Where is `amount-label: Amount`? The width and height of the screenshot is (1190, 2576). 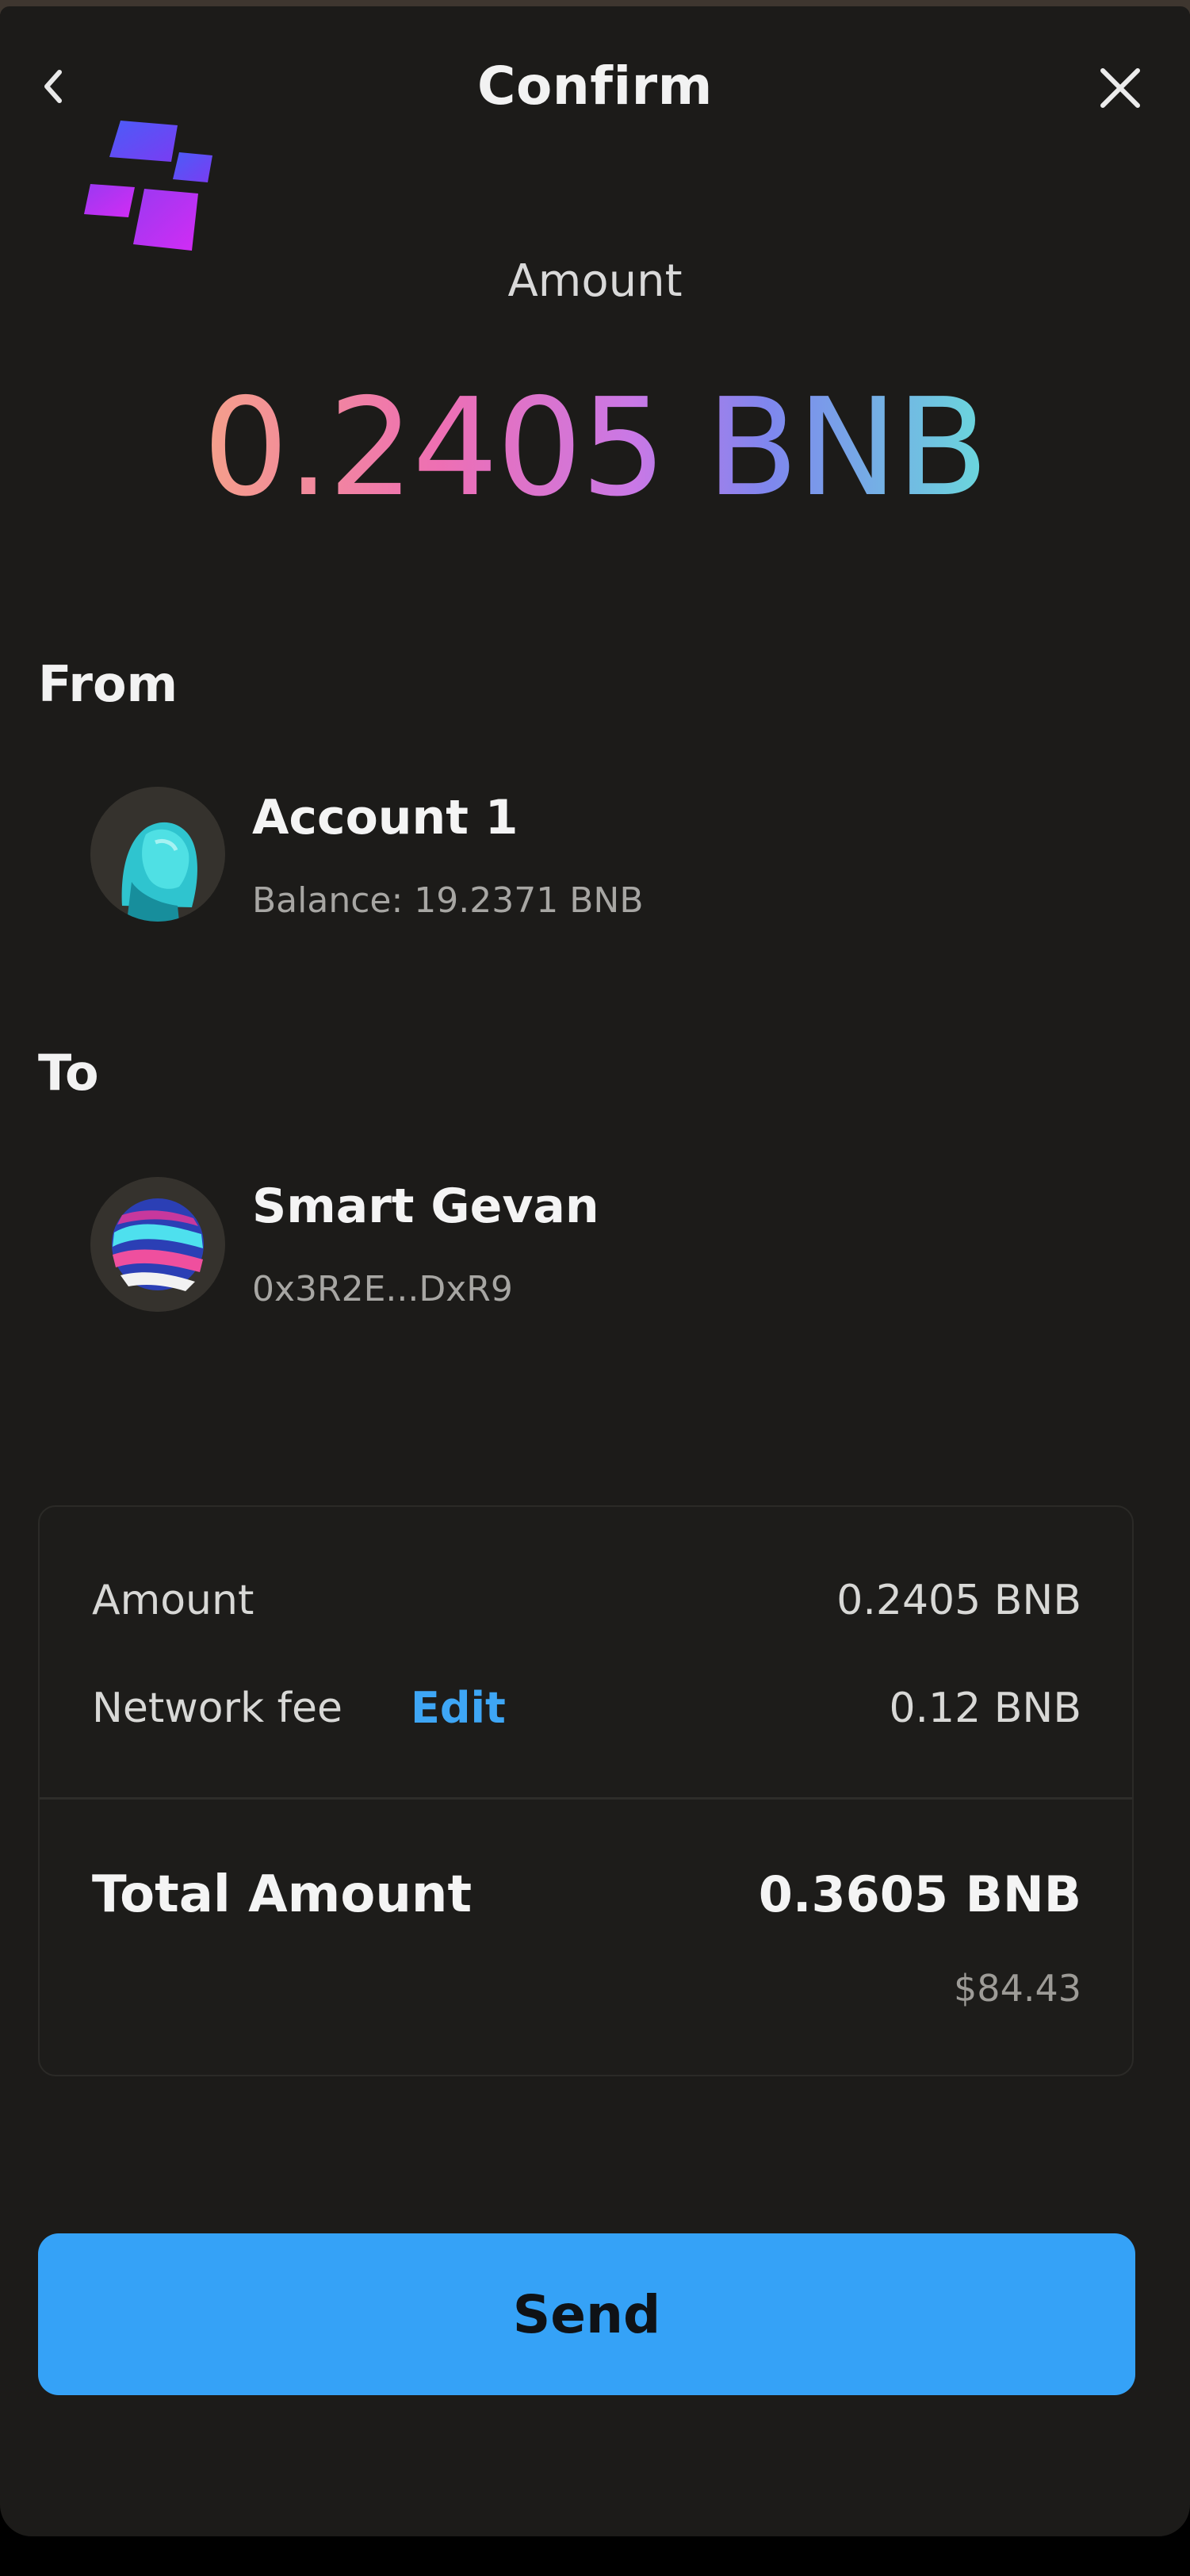 amount-label: Amount is located at coordinates (595, 281).